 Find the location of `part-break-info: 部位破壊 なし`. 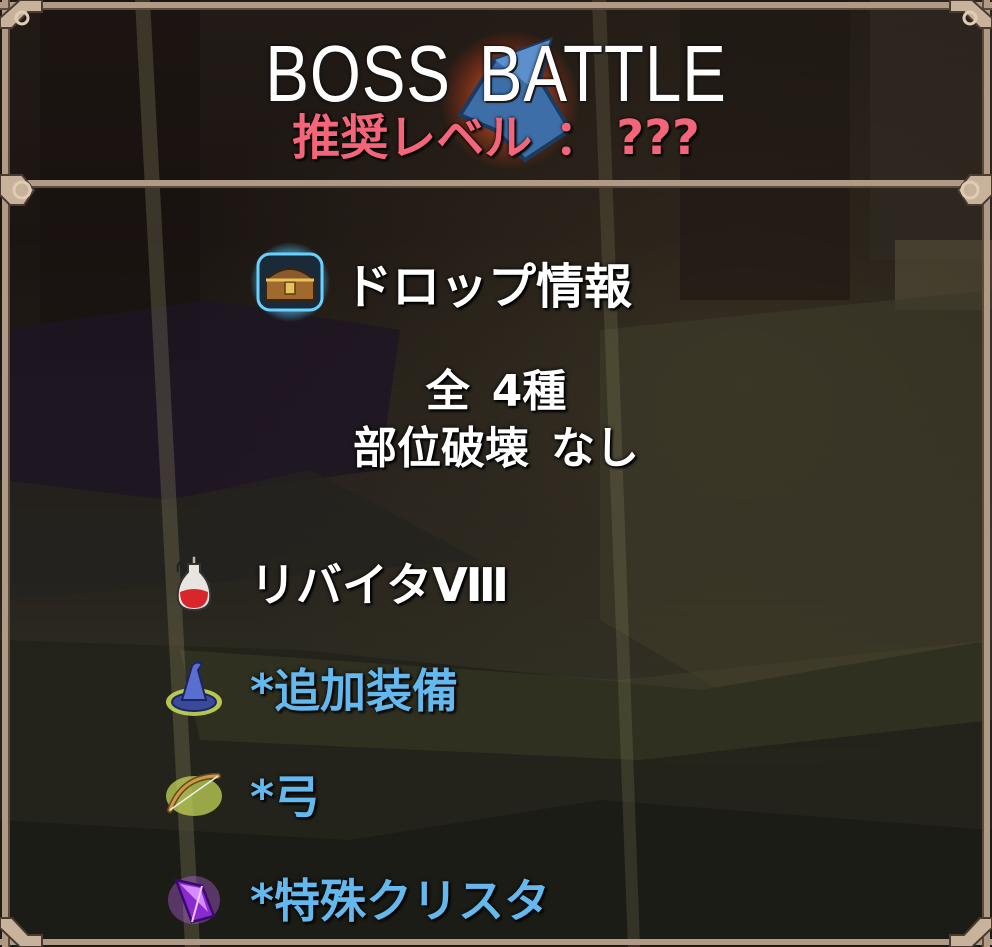

part-break-info: 部位破壊 なし is located at coordinates (496, 444).